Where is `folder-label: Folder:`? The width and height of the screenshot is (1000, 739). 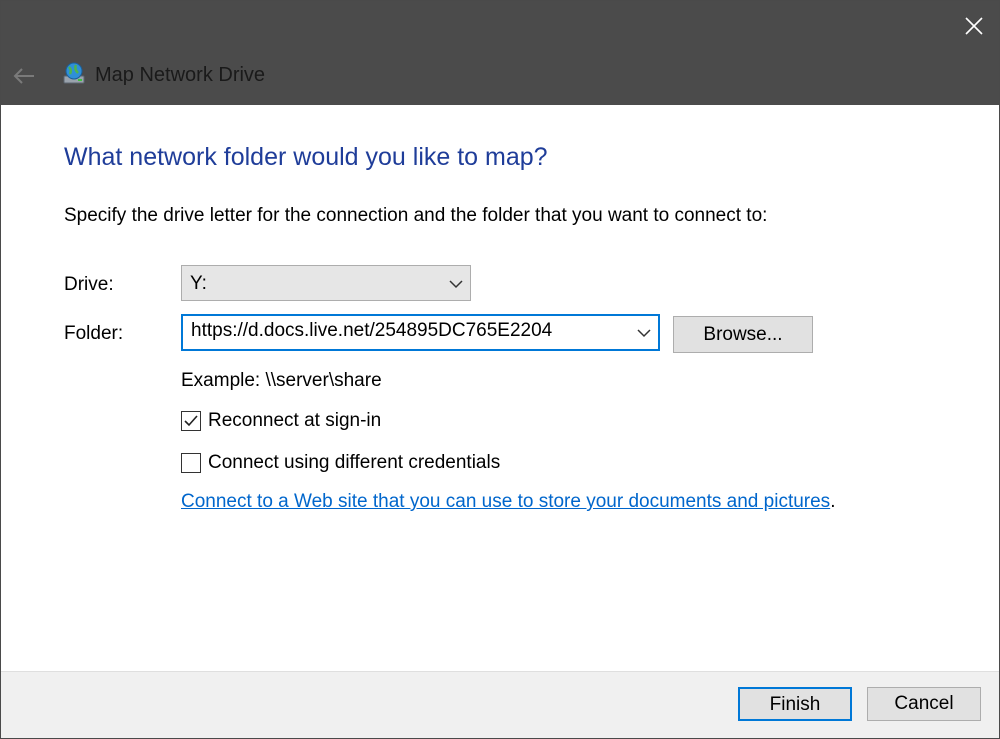
folder-label: Folder: is located at coordinates (94, 333).